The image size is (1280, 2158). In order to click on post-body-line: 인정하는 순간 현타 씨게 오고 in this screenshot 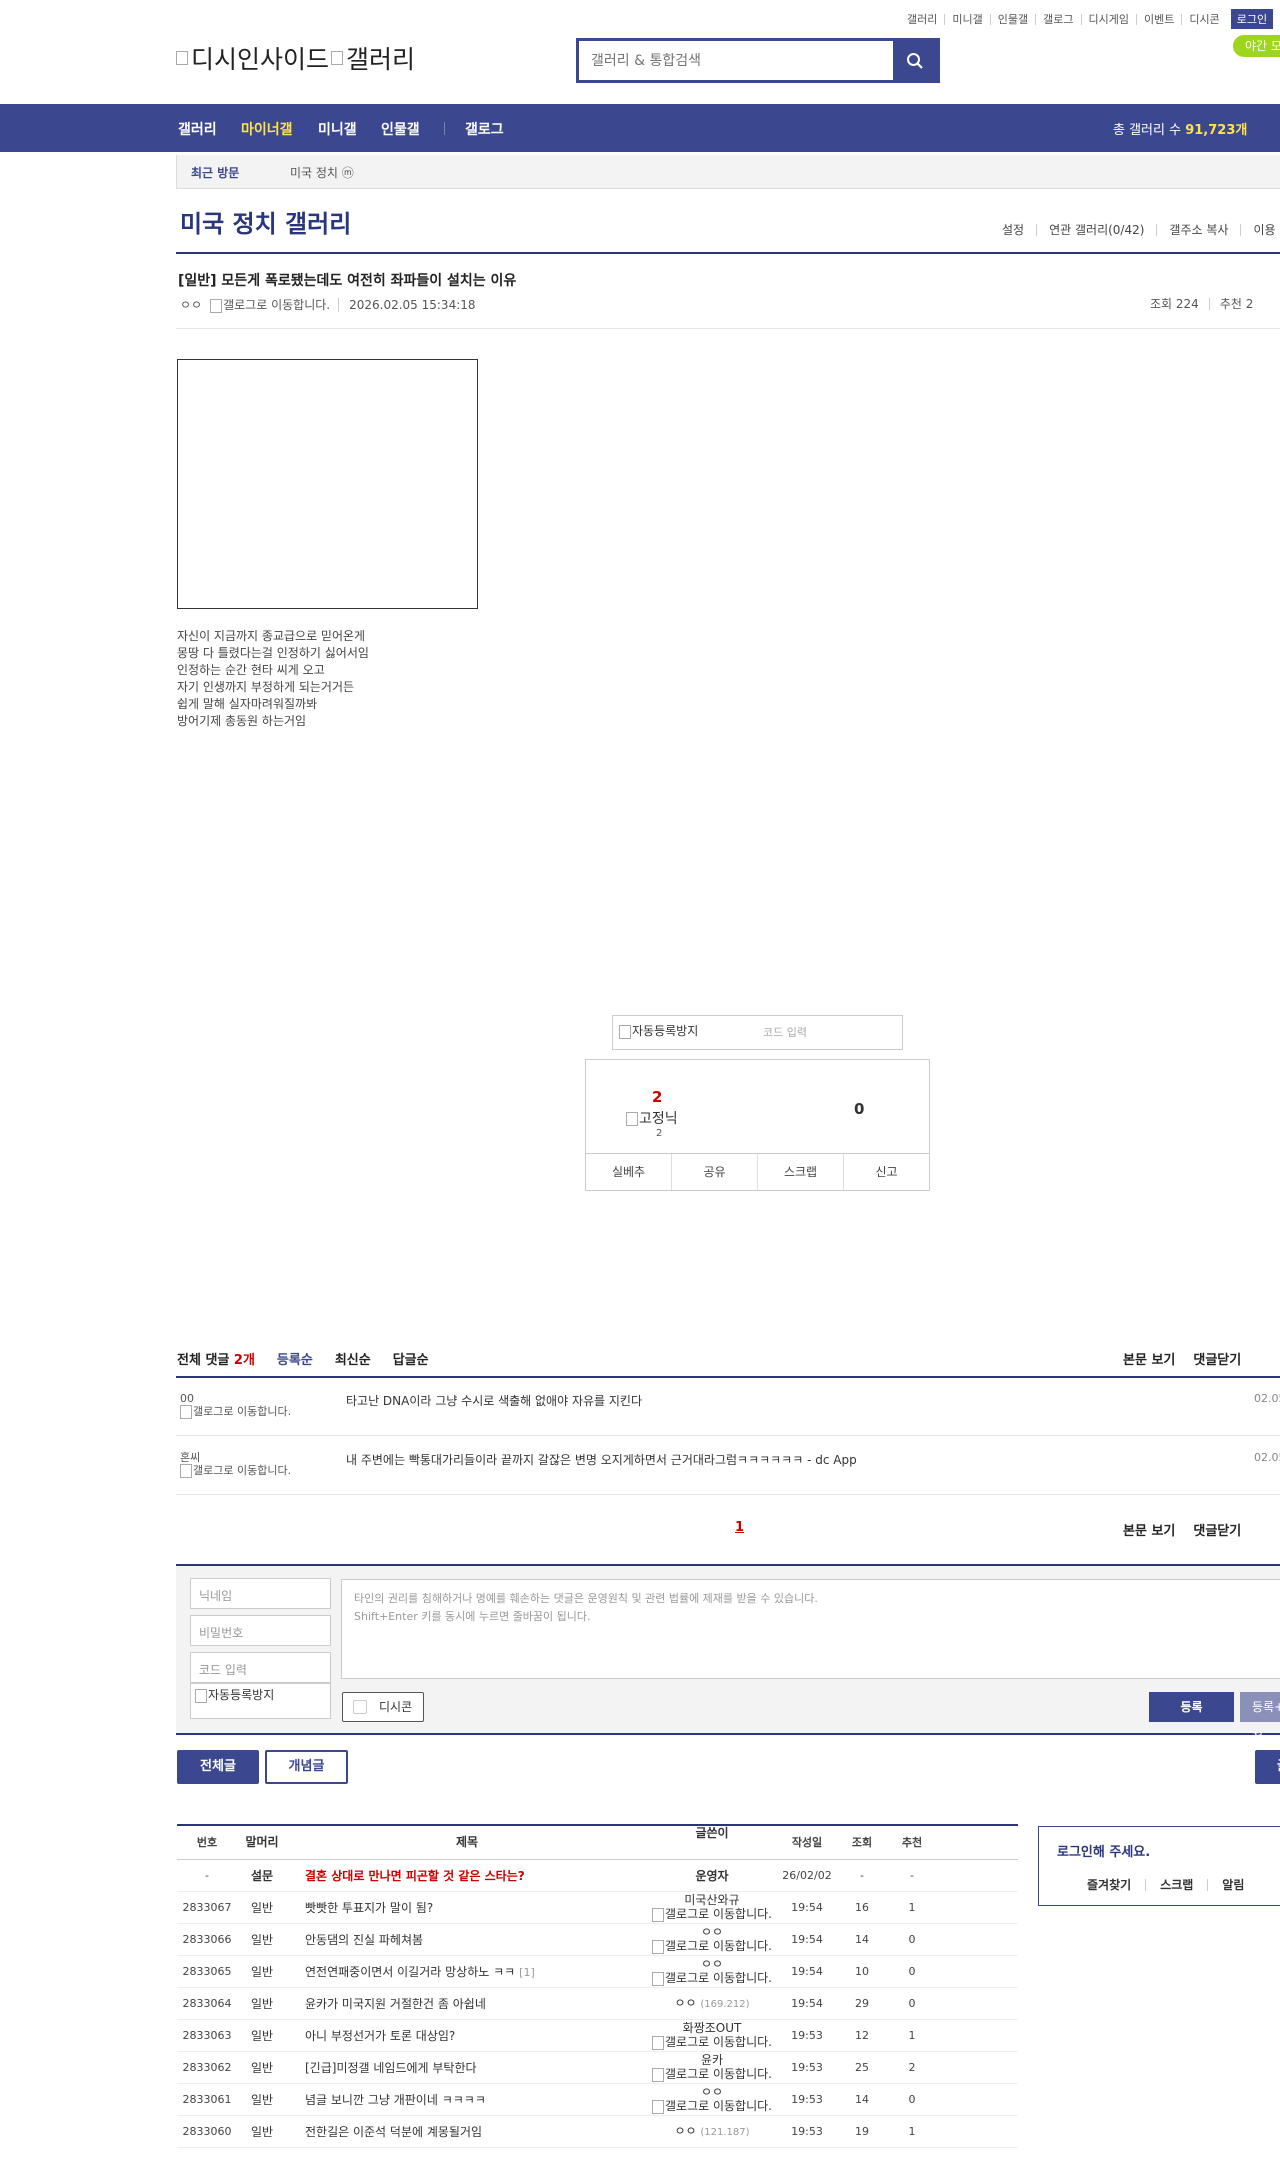, I will do `click(251, 670)`.